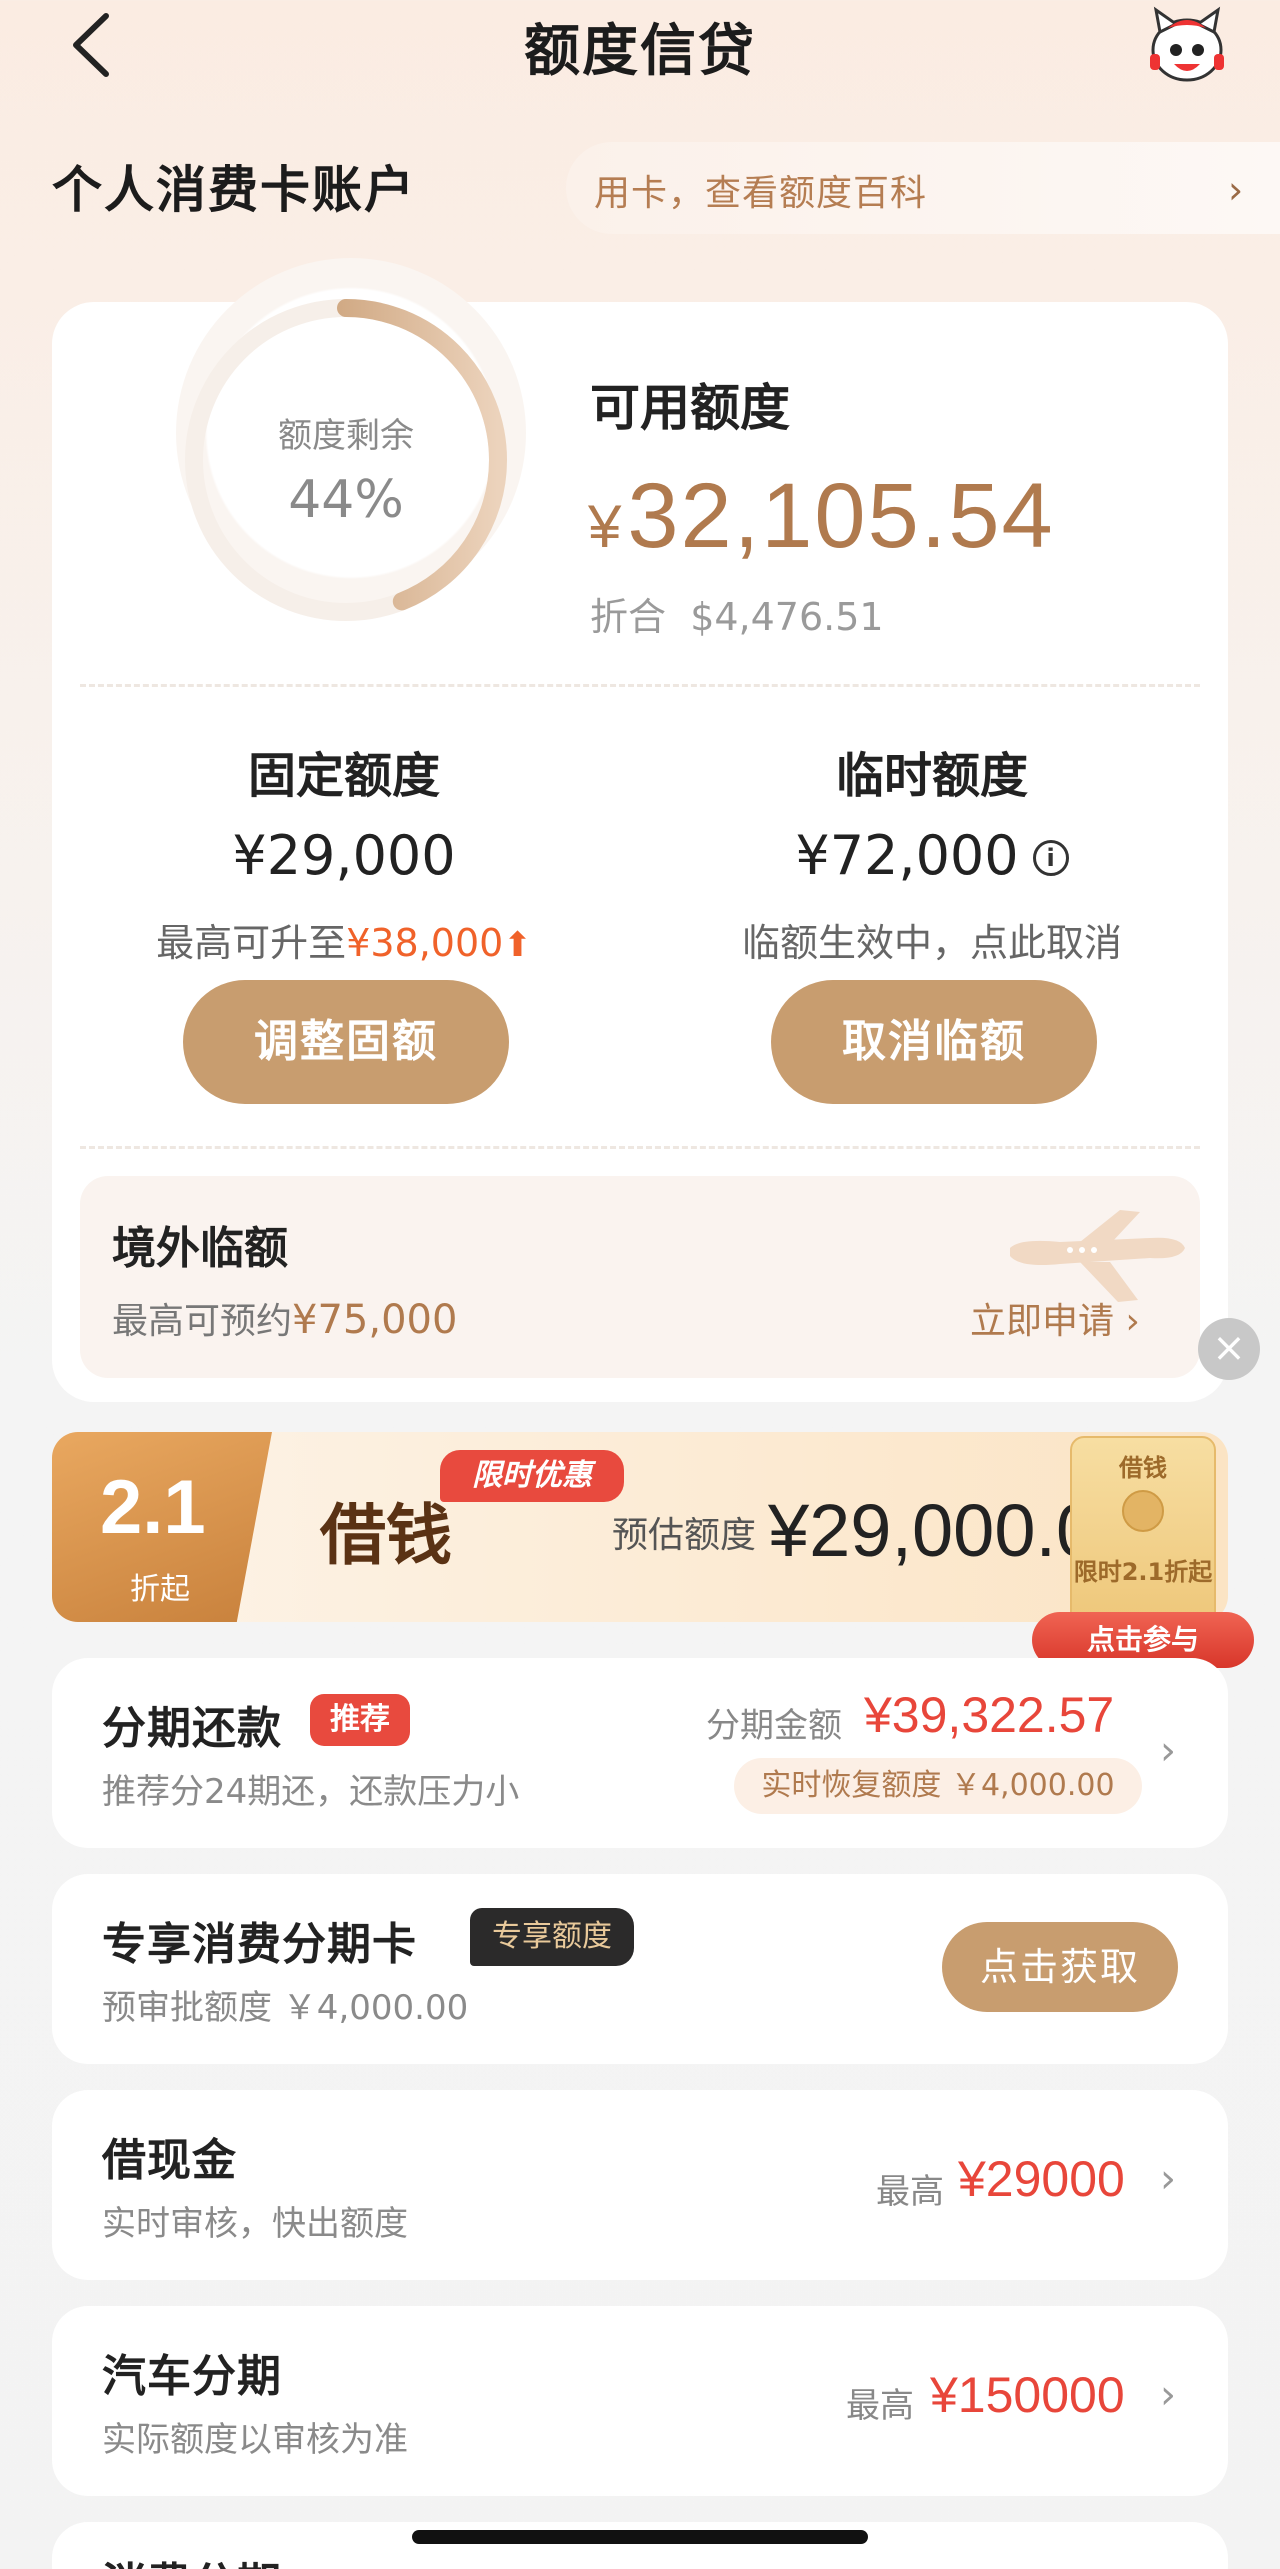 This screenshot has width=1280, height=2569. Describe the element at coordinates (1143, 1572) in the screenshot. I see `envelope-discount: 限时2.1折起` at that location.